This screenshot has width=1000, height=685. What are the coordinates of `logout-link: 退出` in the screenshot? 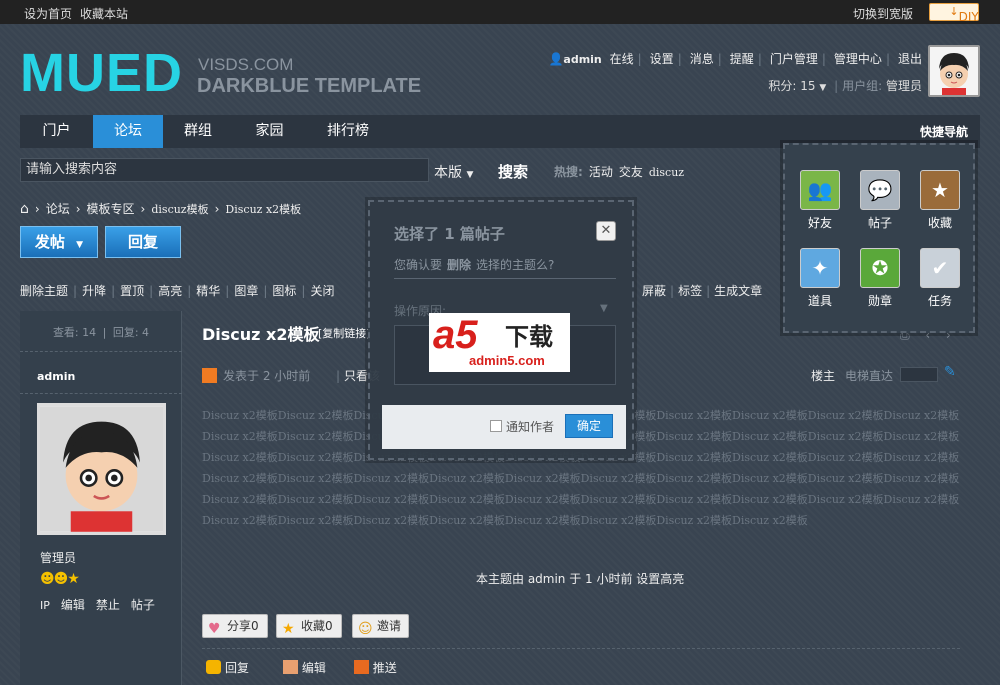 It's located at (910, 59).